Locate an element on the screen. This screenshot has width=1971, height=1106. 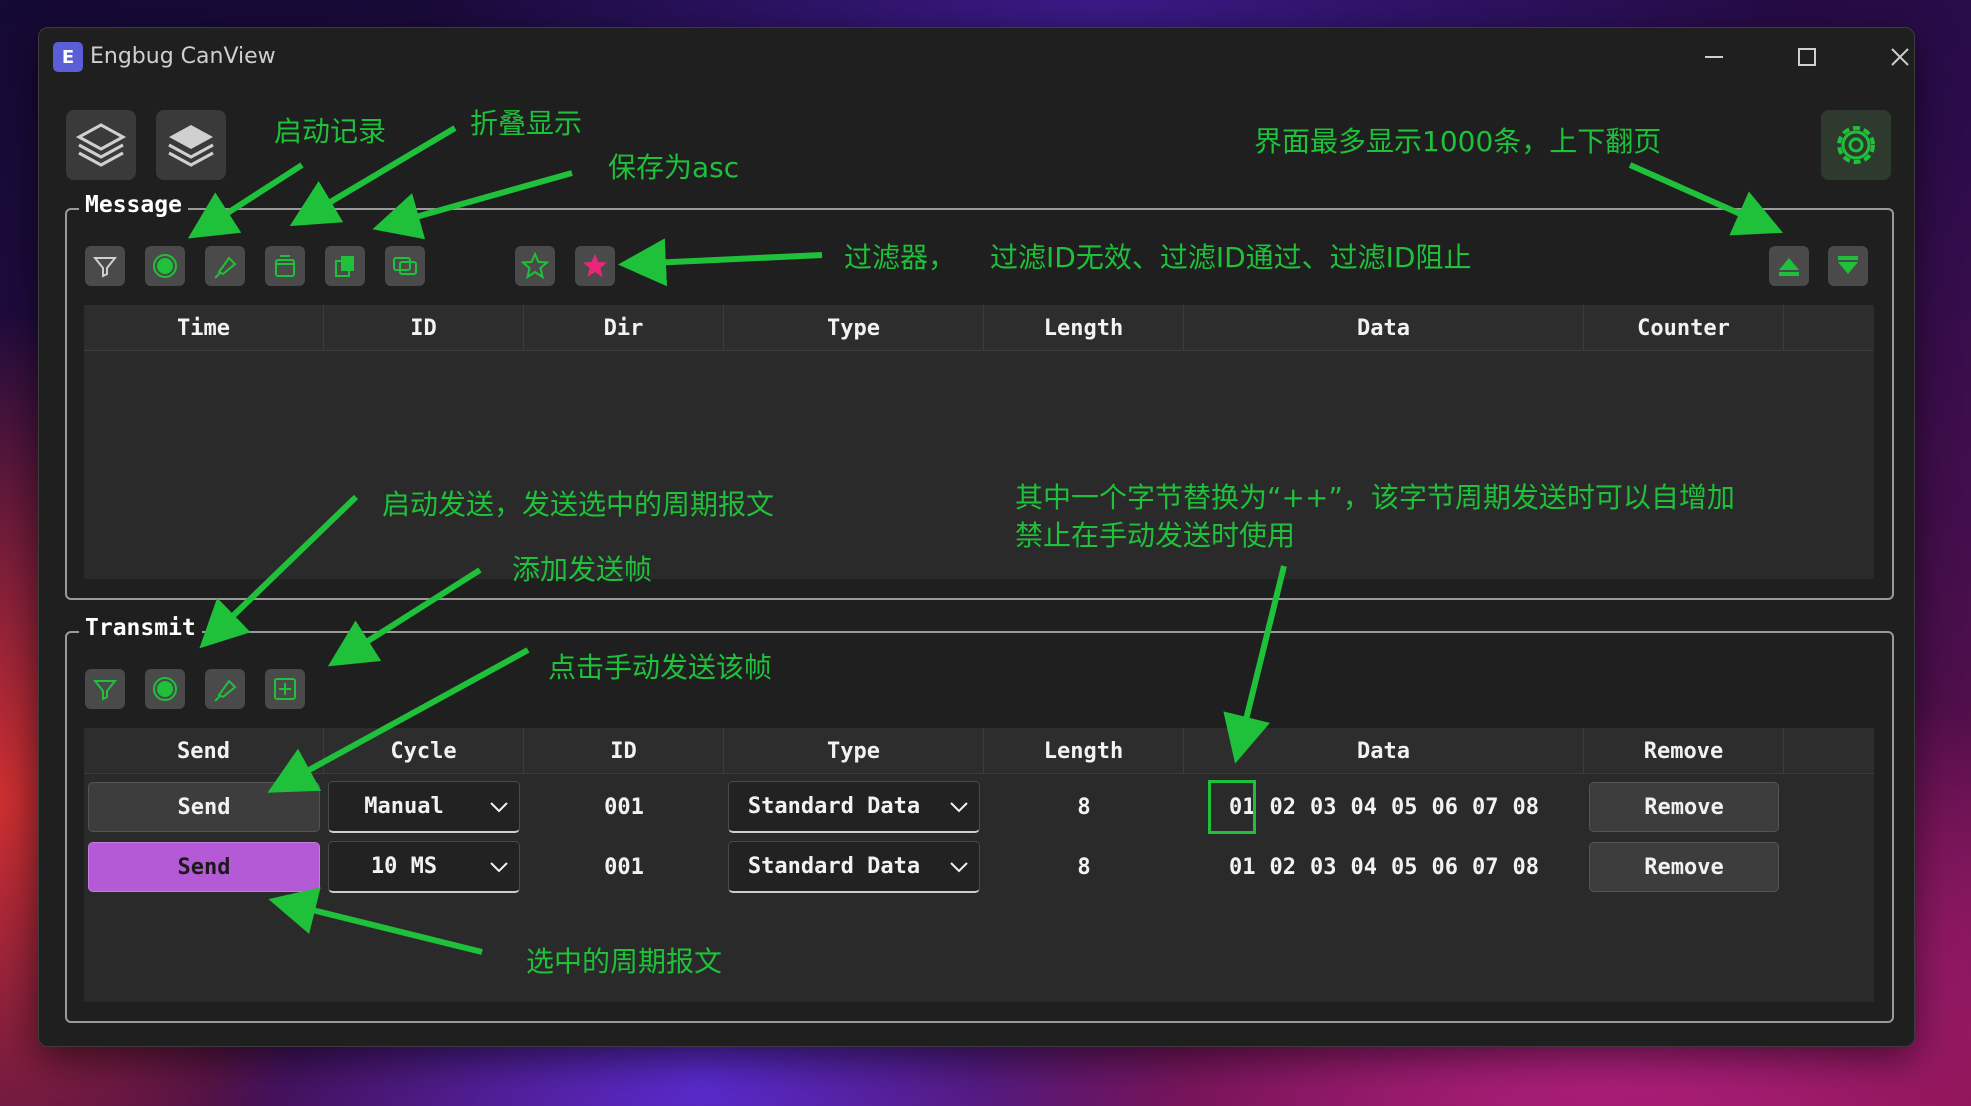
annotation-selected-periodic: 选中的周期报文 is located at coordinates (624, 961).